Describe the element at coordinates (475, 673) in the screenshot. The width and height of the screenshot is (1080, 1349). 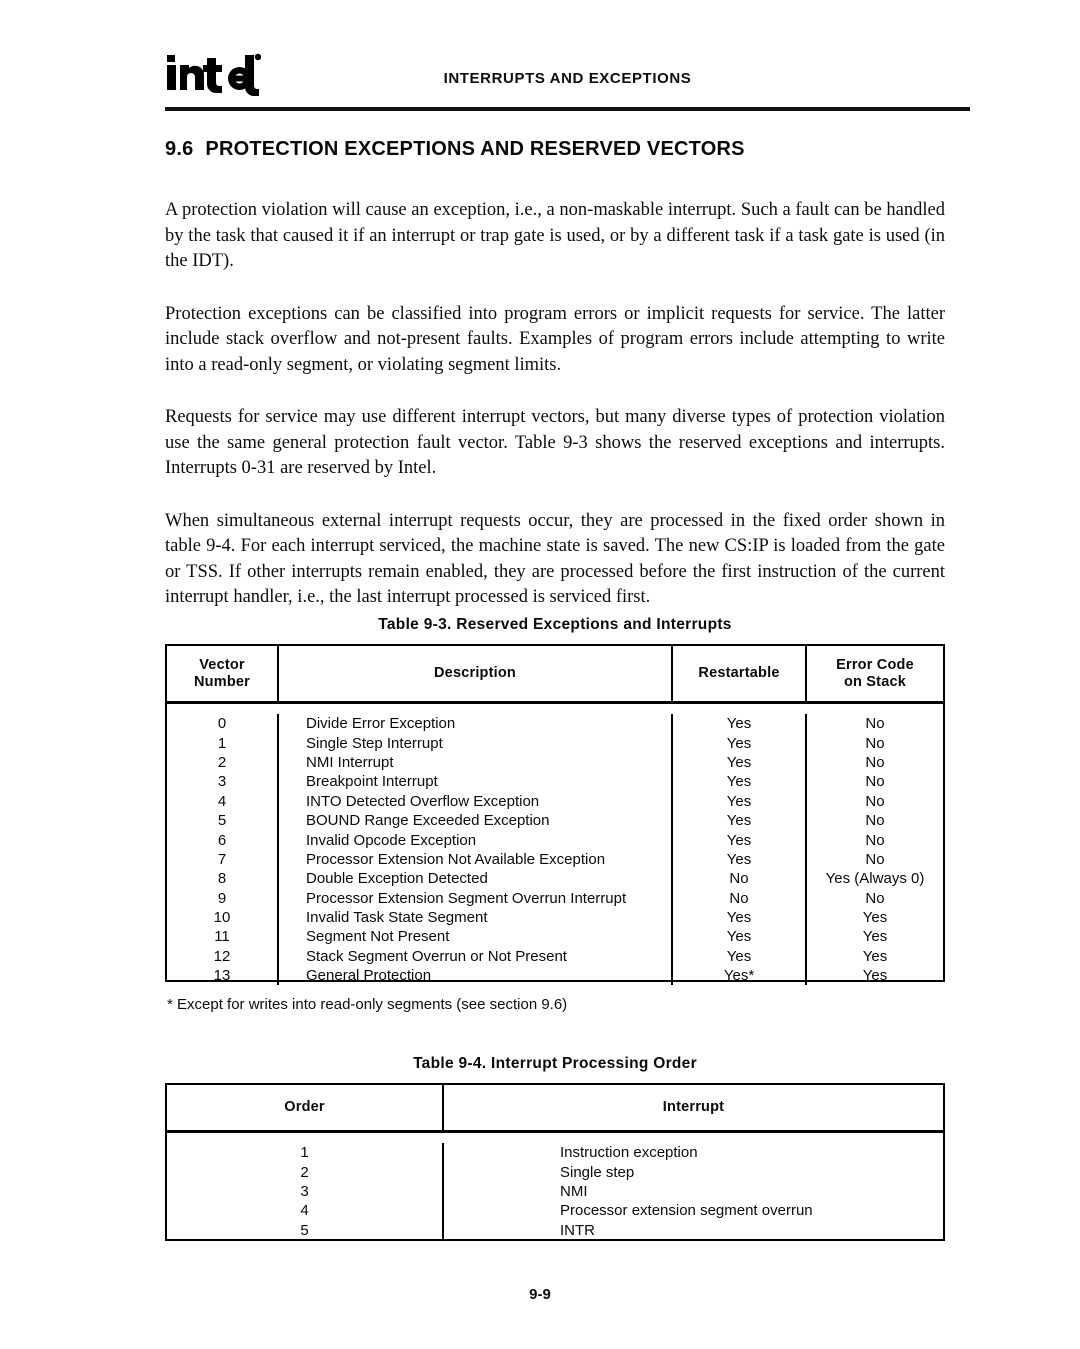
I see `header-line-1: Description` at that location.